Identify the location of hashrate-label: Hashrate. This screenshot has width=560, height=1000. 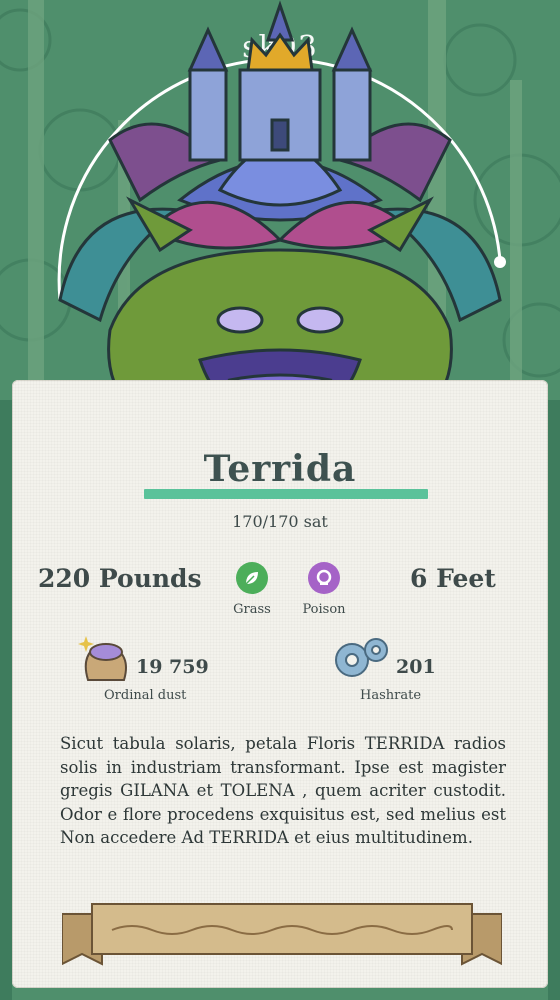
(391, 695).